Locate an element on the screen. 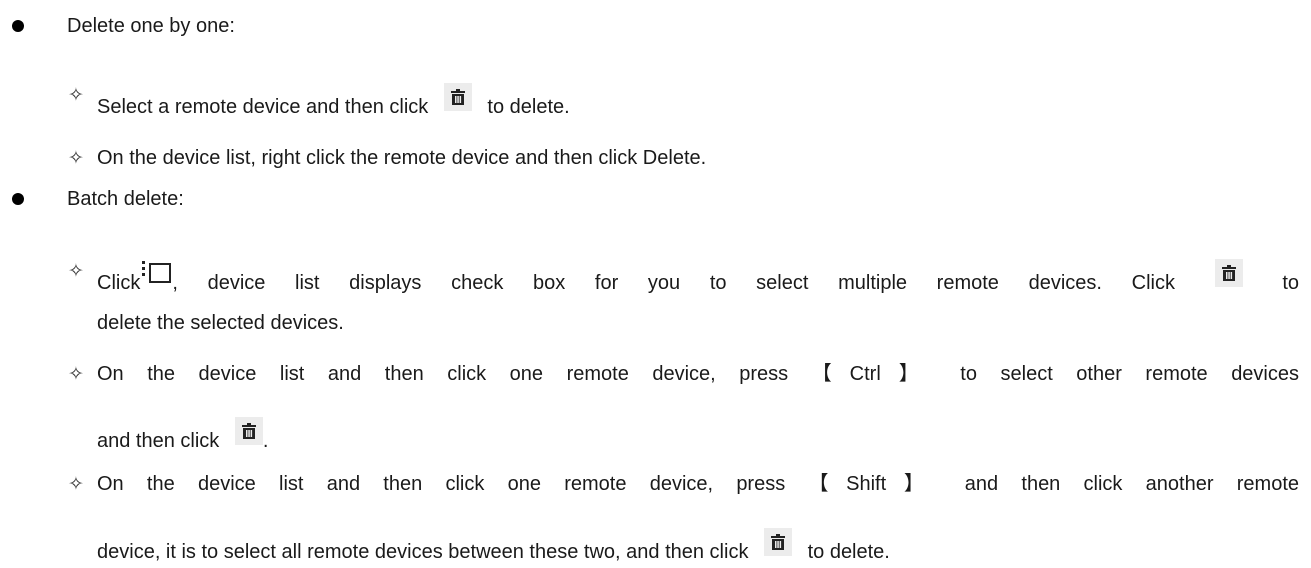 This screenshot has height=568, width=1311. bullet-heading: Delete one by one: is located at coordinates (151, 26).